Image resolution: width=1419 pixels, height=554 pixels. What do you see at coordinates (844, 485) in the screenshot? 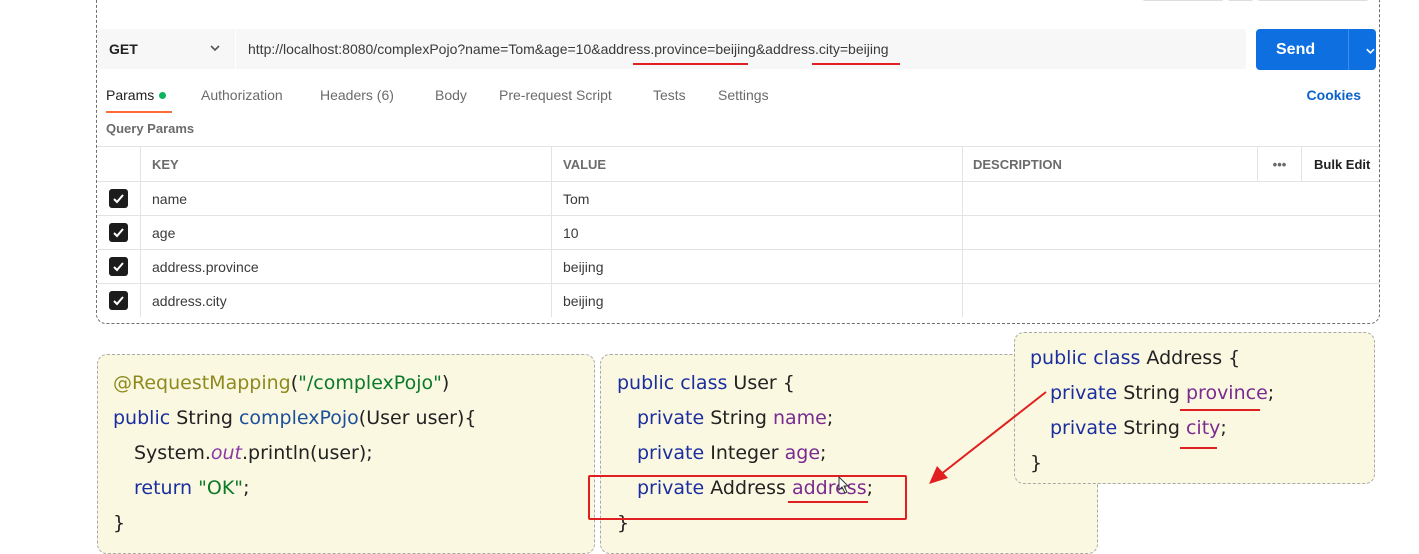
I see `mouse-cursor-icon` at bounding box center [844, 485].